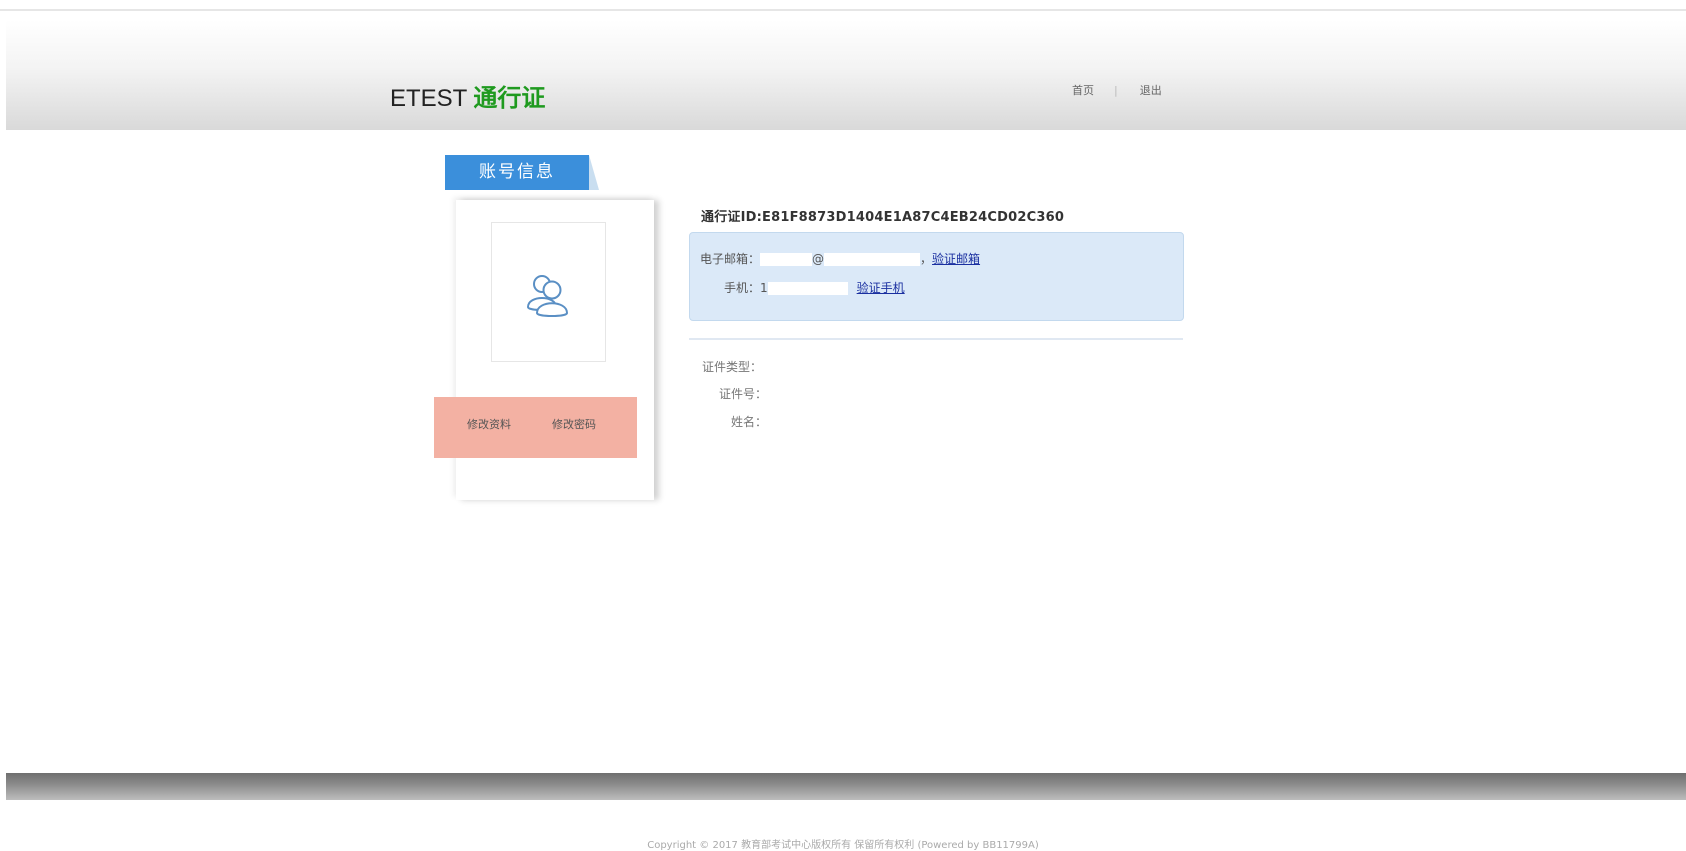 The height and width of the screenshot is (851, 1686). Describe the element at coordinates (535, 427) in the screenshot. I see `profile-actions: 修改资料 修改密码` at that location.